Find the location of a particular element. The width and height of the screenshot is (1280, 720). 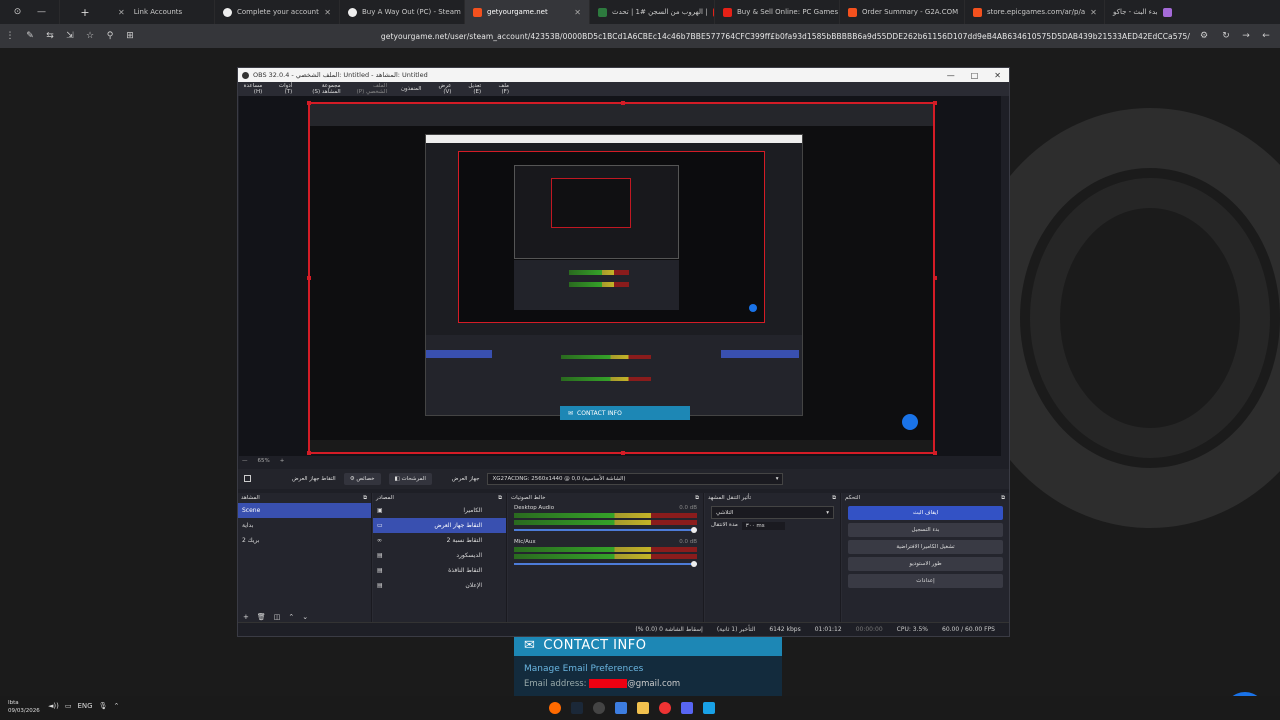

folder-icon is located at coordinates (643, 708).